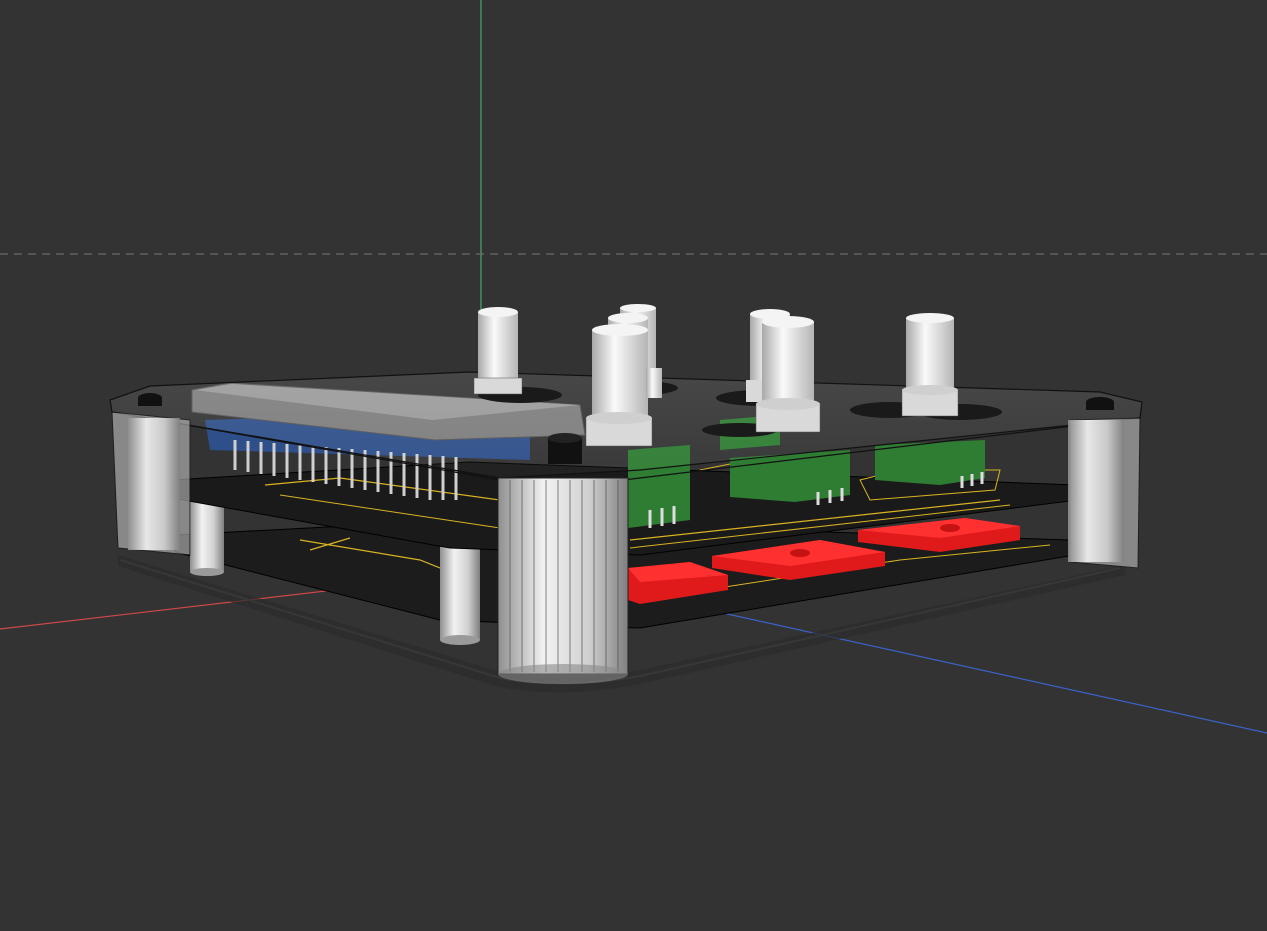  What do you see at coordinates (983, 670) in the screenshot?
I see `z-axis-line` at bounding box center [983, 670].